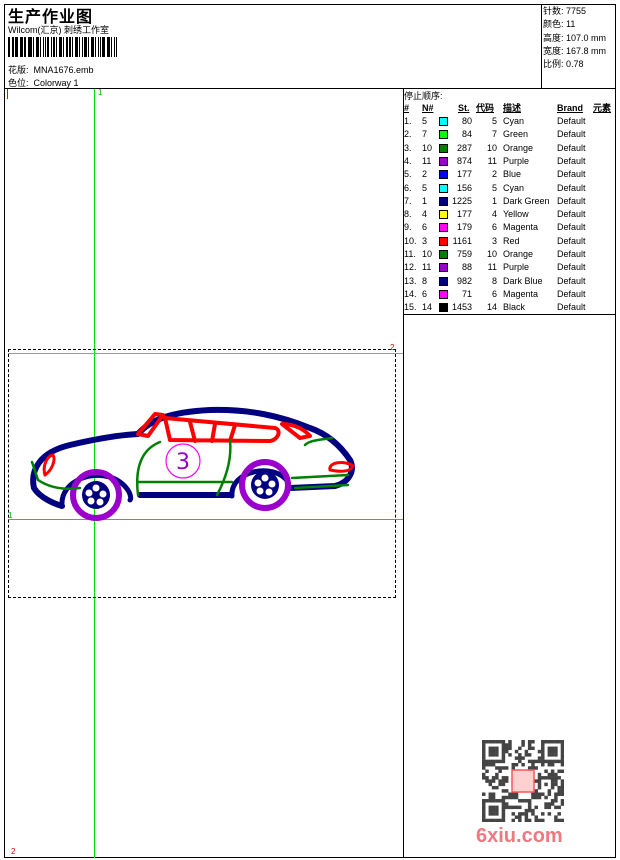 This screenshot has width=620, height=860. Describe the element at coordinates (511, 134) in the screenshot. I see `table-row: 2. 7 84 7 Green Default` at that location.